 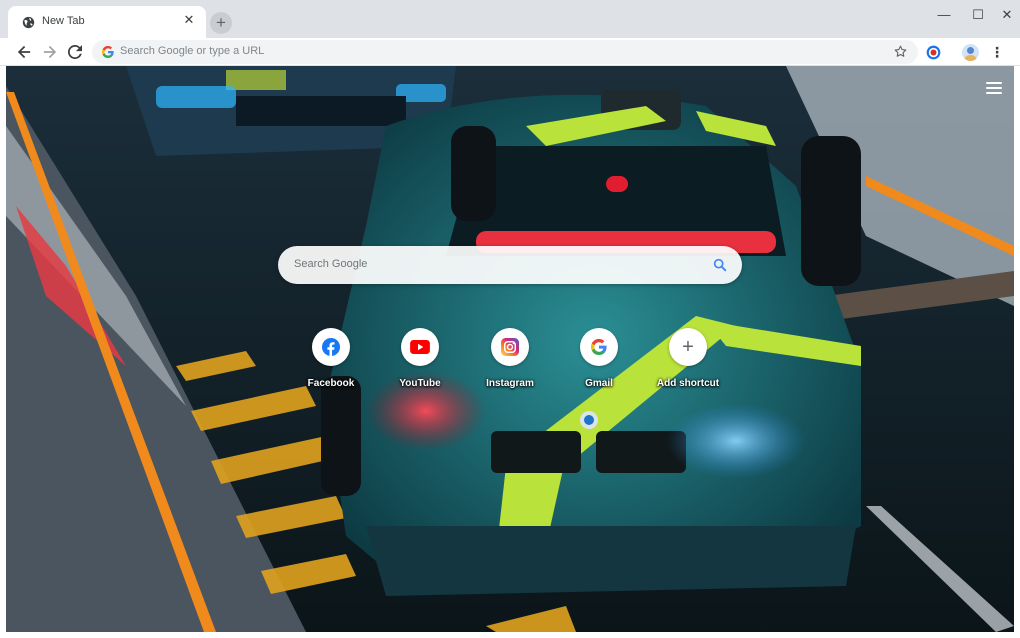 I want to click on tab-new-tab: New Tab ✕, so click(x=107, y=22).